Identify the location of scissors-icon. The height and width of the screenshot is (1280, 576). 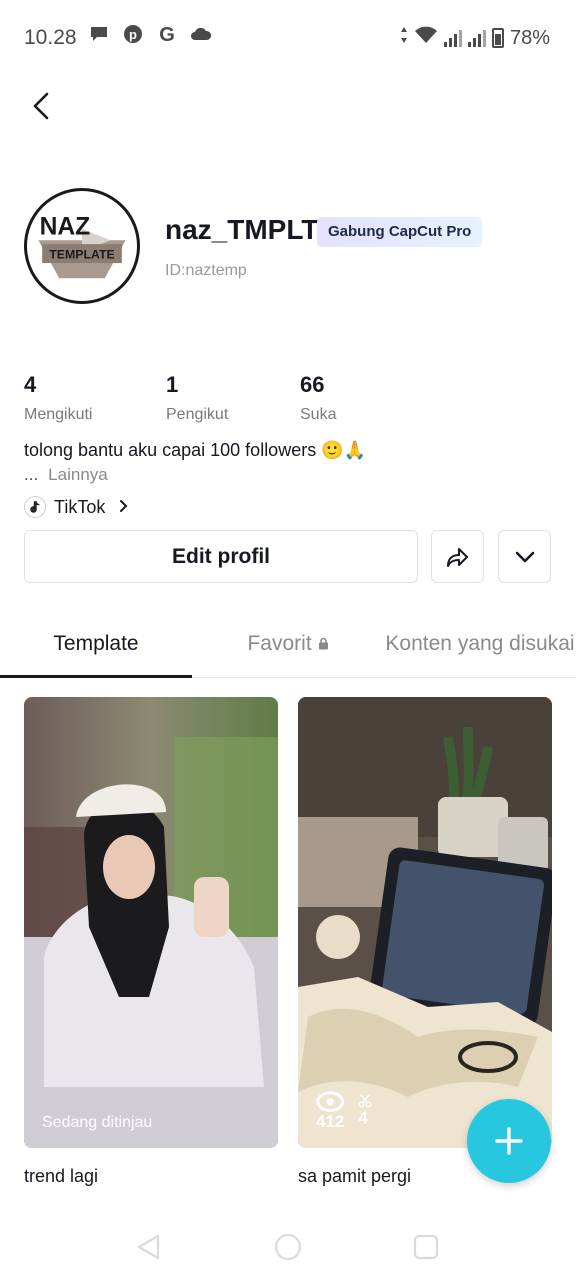
(365, 1101).